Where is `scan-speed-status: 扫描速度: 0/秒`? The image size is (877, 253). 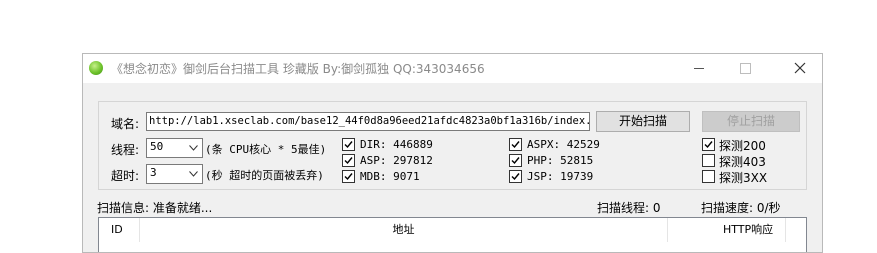 scan-speed-status: 扫描速度: 0/秒 is located at coordinates (741, 208).